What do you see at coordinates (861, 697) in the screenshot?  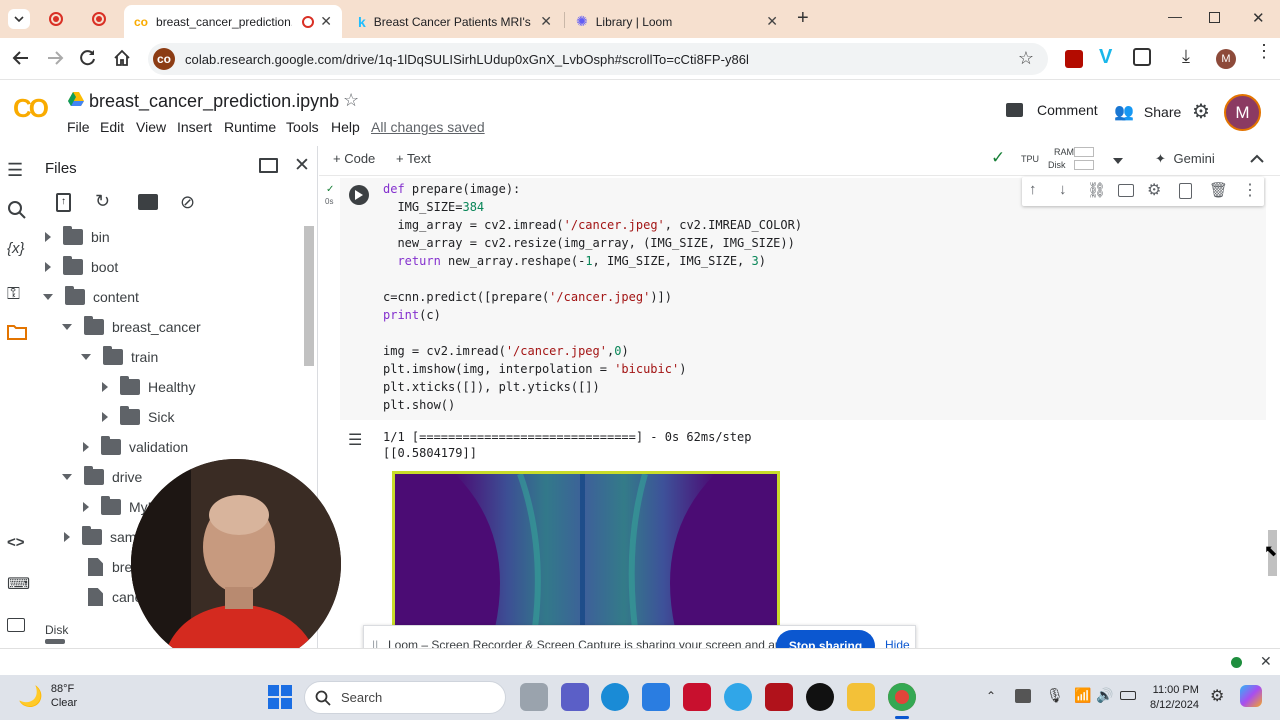 I see `file-explorer-icon` at bounding box center [861, 697].